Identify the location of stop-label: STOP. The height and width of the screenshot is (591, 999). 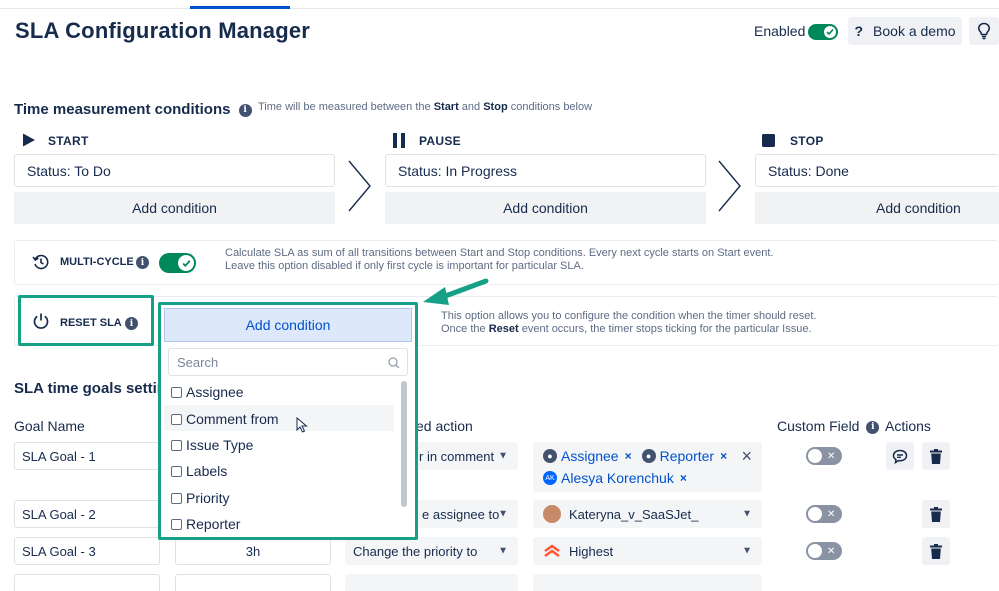
(807, 141).